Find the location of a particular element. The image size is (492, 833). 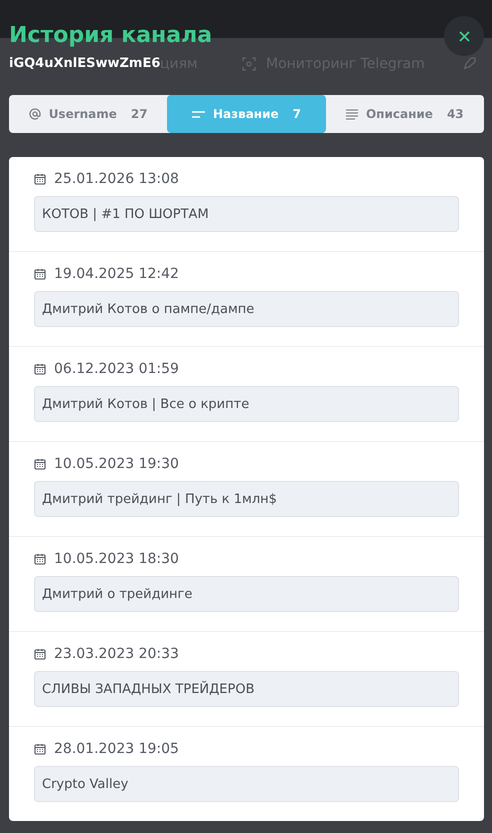

entry-date: 28.01.2023 19:05 is located at coordinates (116, 749).